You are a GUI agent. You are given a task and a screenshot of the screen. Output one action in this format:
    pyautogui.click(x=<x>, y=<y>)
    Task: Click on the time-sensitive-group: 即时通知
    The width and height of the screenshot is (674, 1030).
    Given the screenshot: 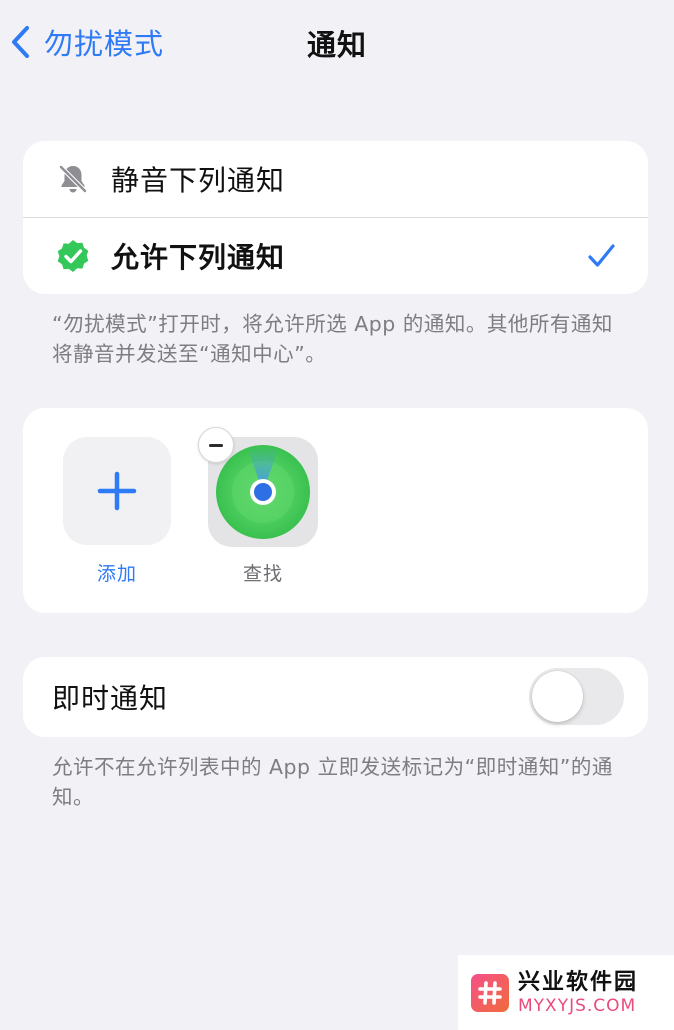 What is the action you would take?
    pyautogui.click(x=335, y=697)
    